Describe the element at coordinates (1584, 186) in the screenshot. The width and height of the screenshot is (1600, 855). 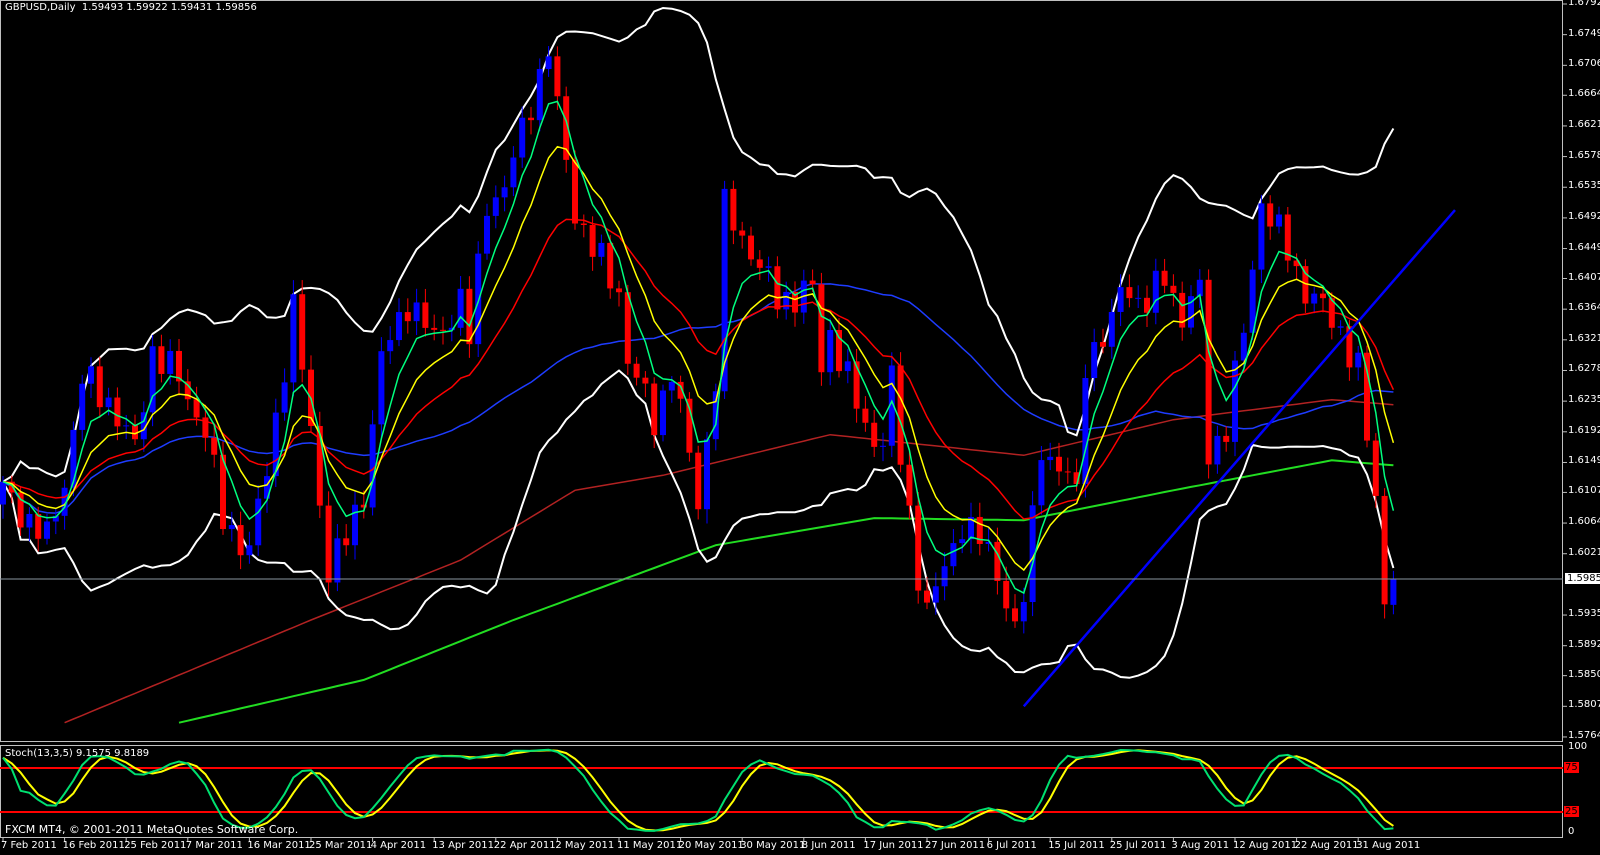
I see `price-axis-label: 1.65350` at that location.